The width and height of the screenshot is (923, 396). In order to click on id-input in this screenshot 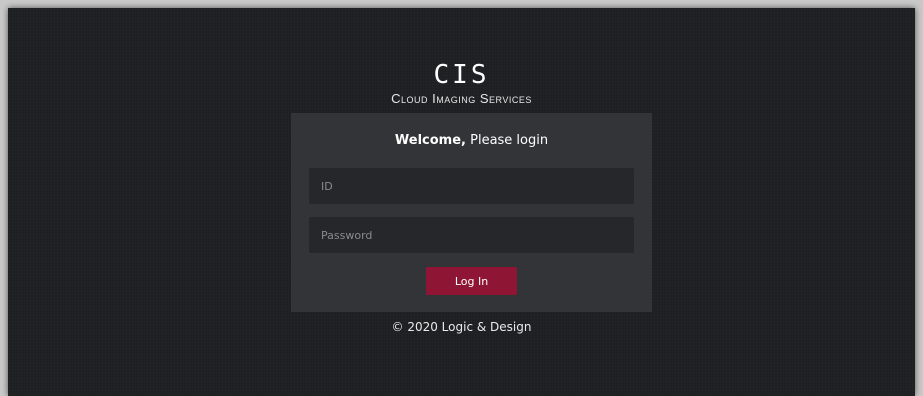, I will do `click(471, 186)`.